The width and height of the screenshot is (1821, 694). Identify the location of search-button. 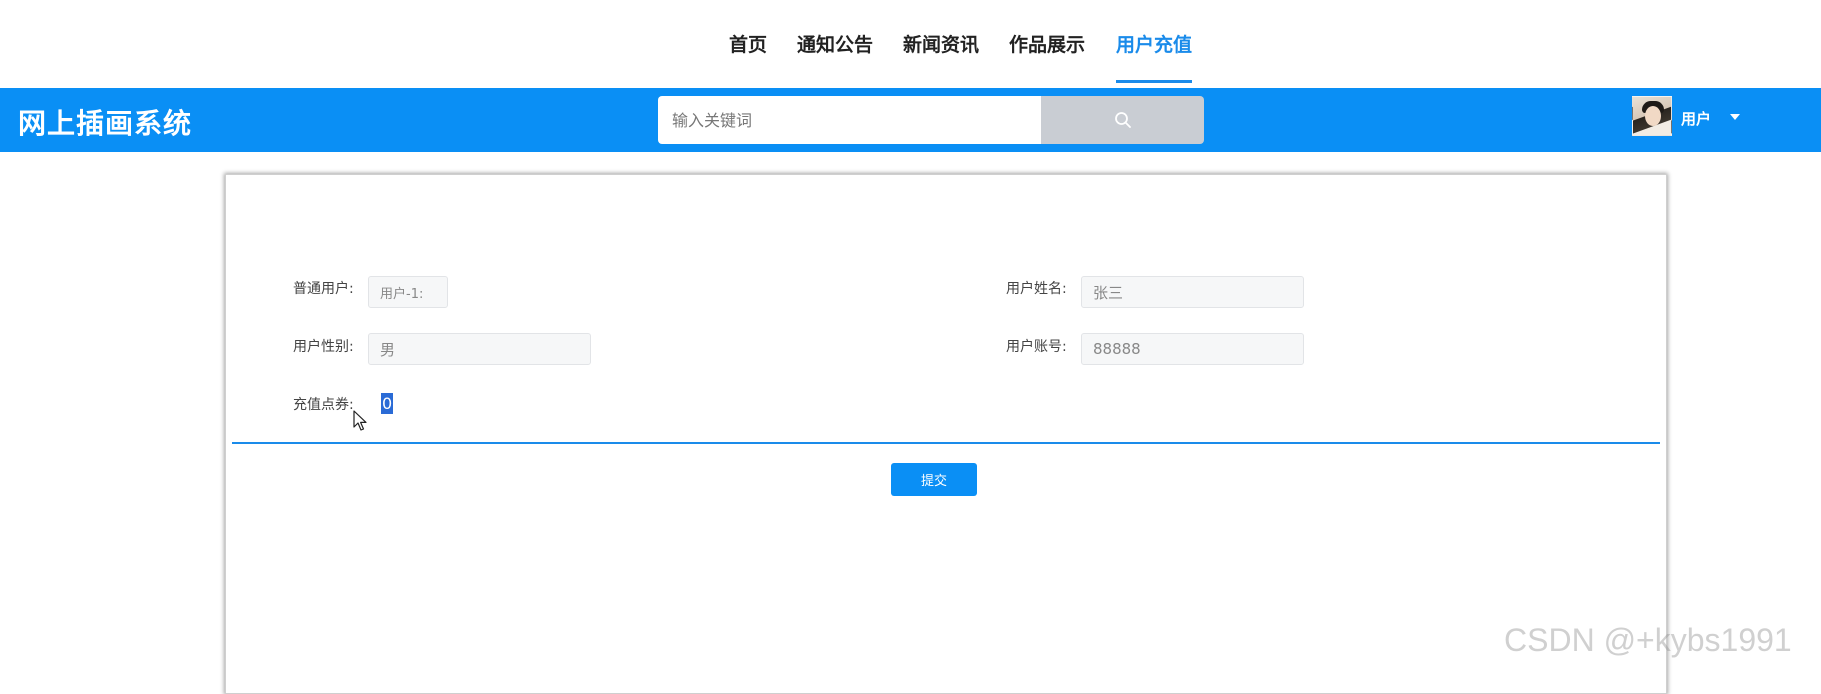
(1122, 120).